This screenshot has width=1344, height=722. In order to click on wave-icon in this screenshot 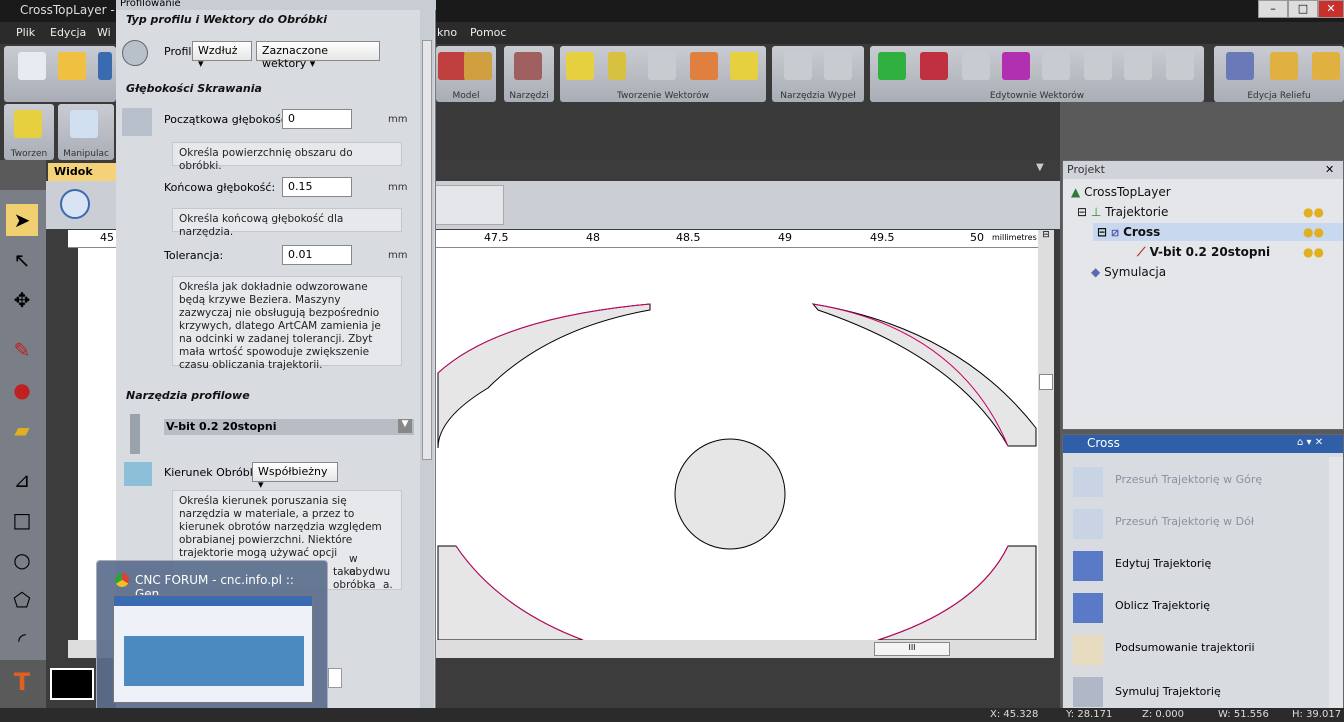, I will do `click(934, 66)`.